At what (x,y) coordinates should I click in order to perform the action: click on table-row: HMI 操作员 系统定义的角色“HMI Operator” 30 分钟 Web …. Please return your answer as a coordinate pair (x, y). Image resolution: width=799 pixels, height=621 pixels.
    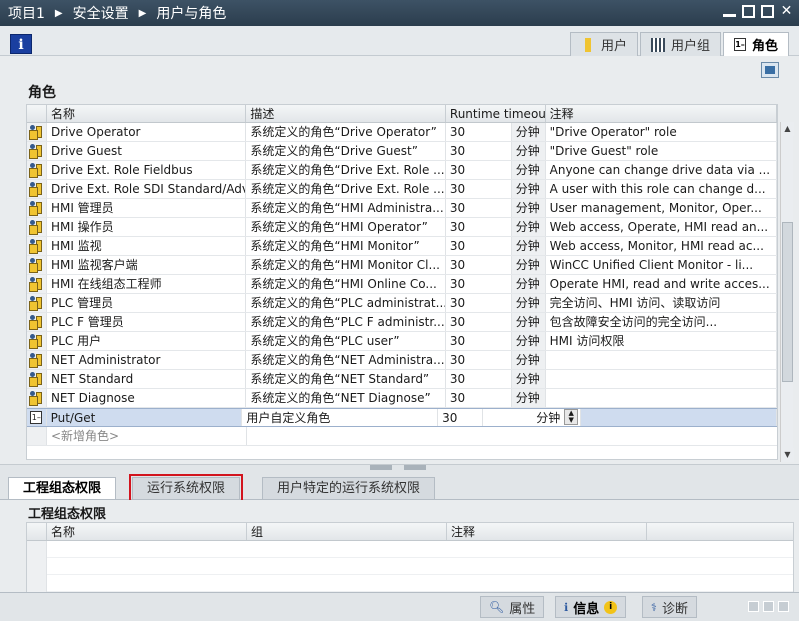
    Looking at the image, I should click on (402, 227).